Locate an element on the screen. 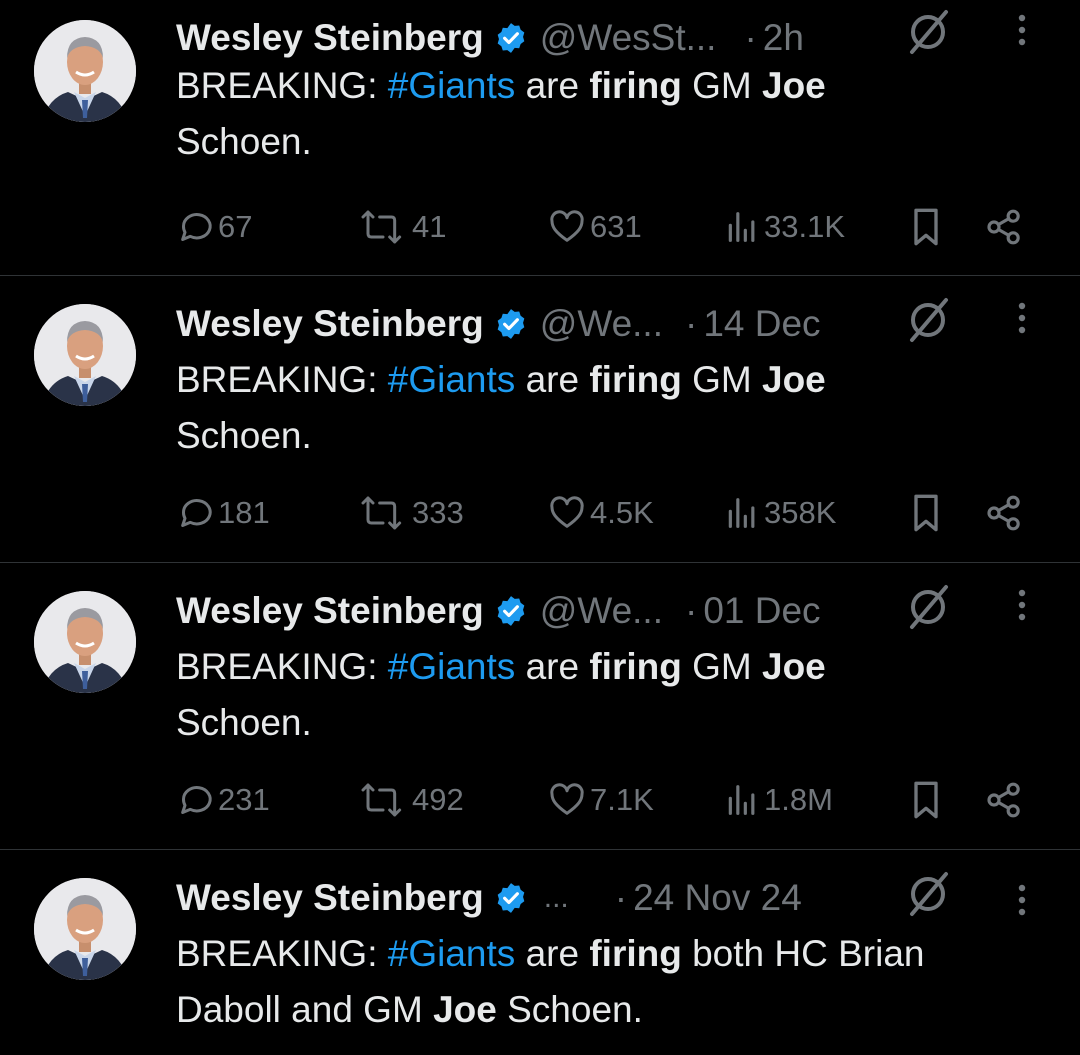 The width and height of the screenshot is (1080, 1055). timestamp: 01 Dec is located at coordinates (761, 611).